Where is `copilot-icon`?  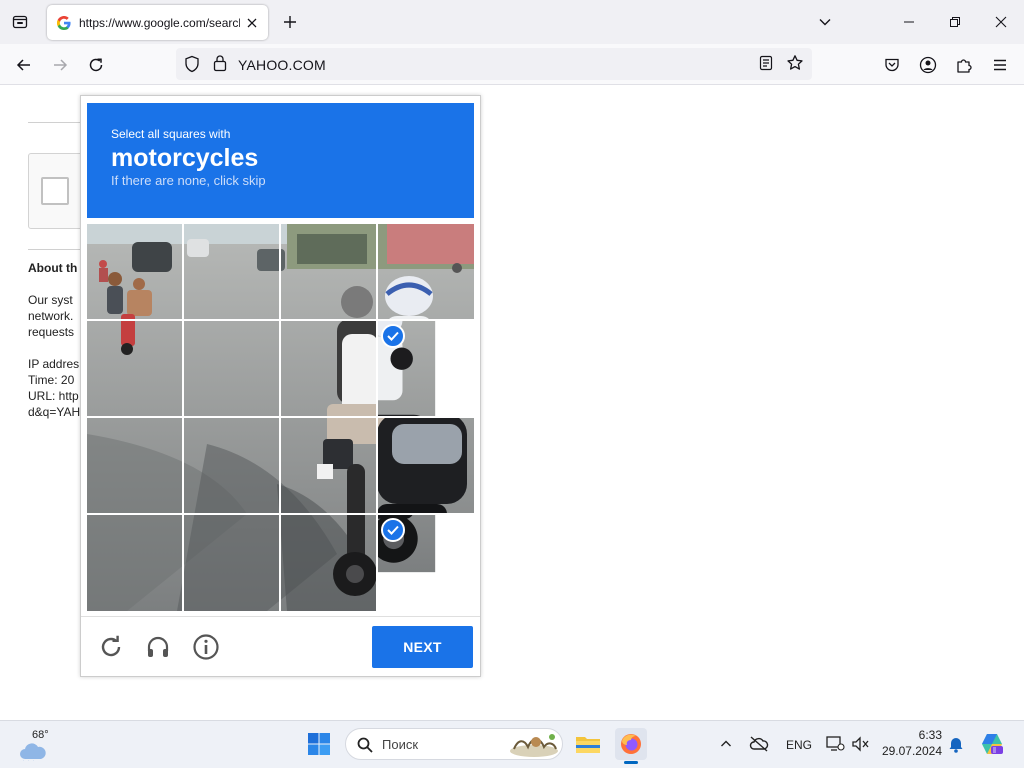 copilot-icon is located at coordinates (992, 744).